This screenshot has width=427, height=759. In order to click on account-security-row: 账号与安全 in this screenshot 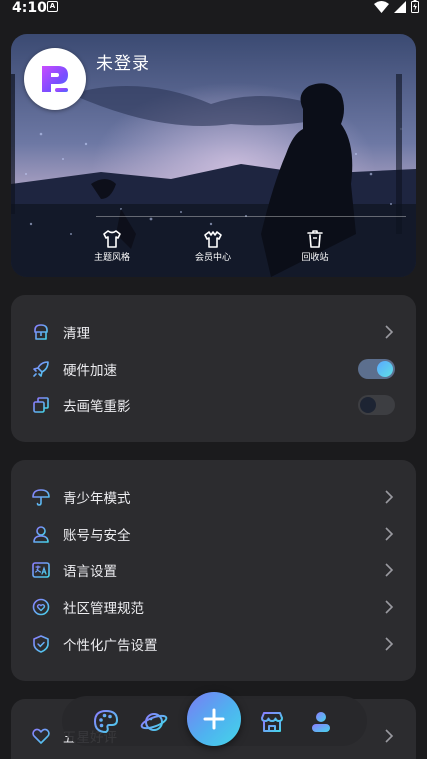, I will do `click(213, 534)`.